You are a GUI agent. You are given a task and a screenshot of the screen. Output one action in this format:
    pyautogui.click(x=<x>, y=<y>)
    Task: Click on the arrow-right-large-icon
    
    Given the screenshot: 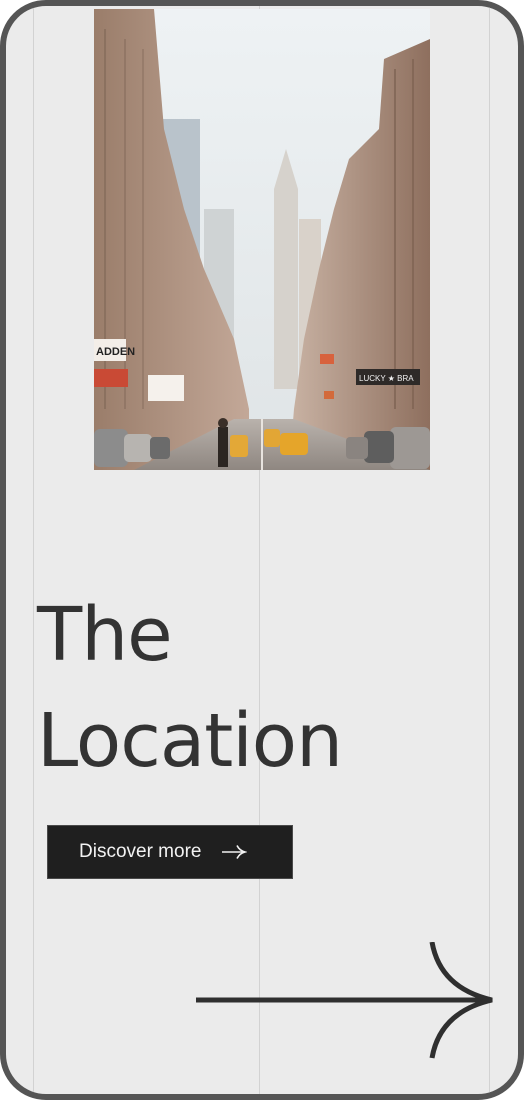 What is the action you would take?
    pyautogui.click(x=346, y=1001)
    